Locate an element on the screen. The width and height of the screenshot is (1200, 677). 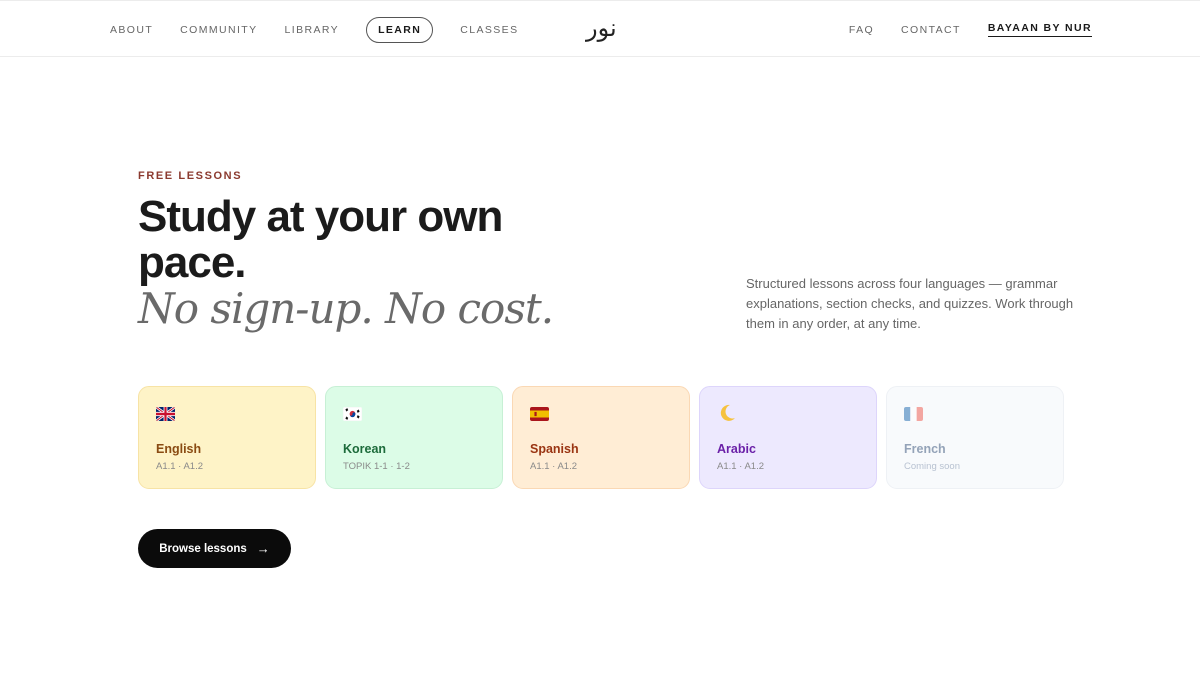
language-card-spanish: Spanish A1.1 · A1.2 is located at coordinates (601, 437).